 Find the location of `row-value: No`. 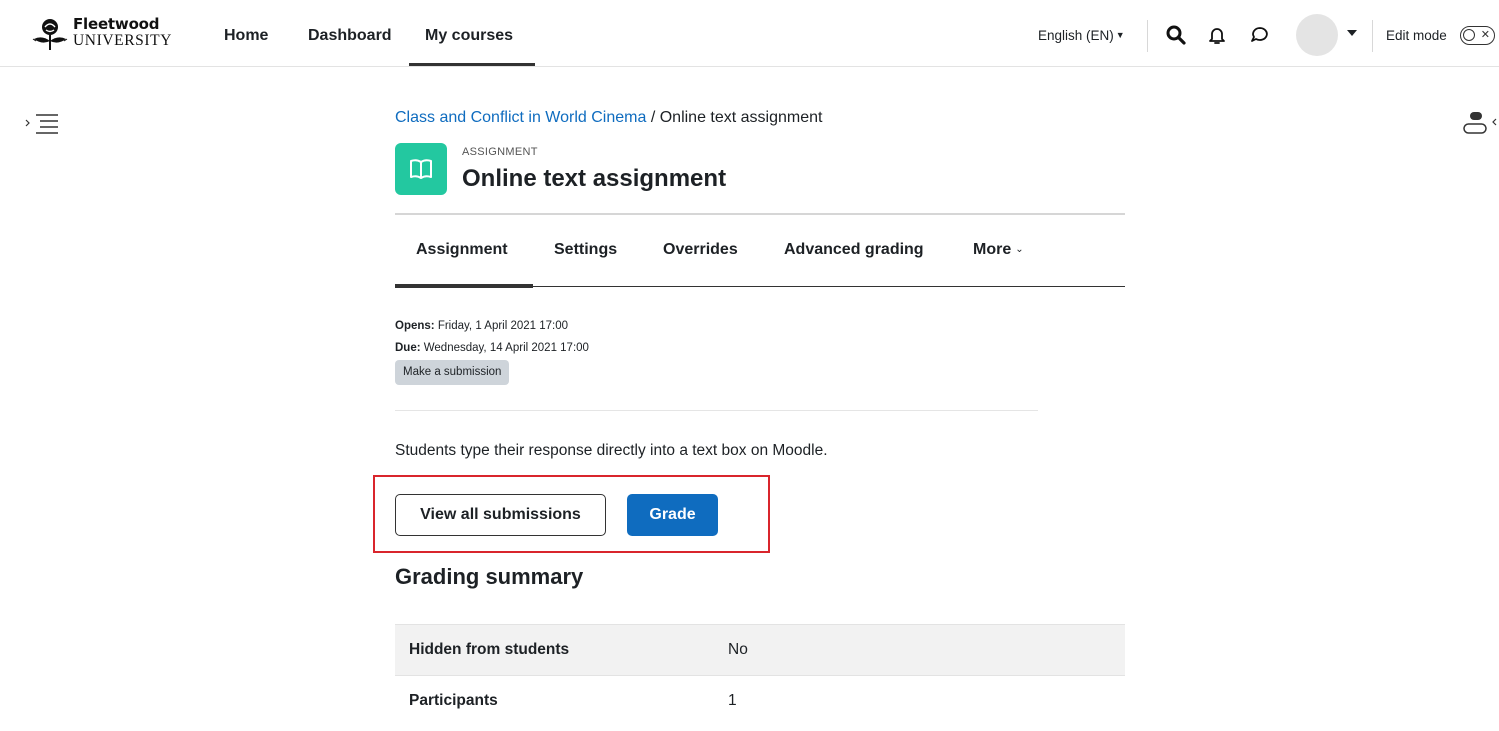

row-value: No is located at coordinates (919, 650).